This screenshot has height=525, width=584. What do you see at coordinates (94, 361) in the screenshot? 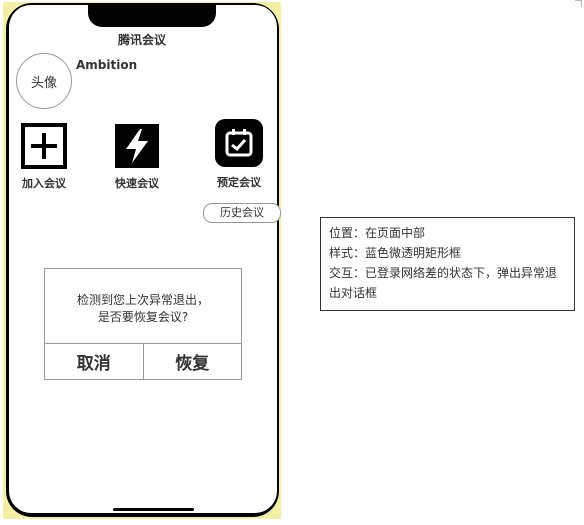
I see `cancel-button: 取消` at bounding box center [94, 361].